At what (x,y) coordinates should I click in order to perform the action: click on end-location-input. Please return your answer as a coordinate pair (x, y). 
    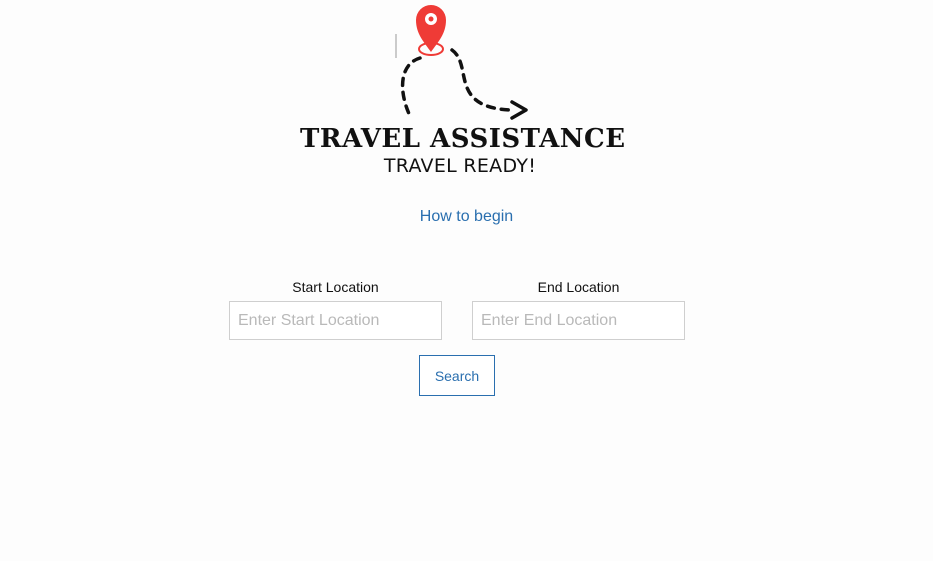
    Looking at the image, I should click on (578, 320).